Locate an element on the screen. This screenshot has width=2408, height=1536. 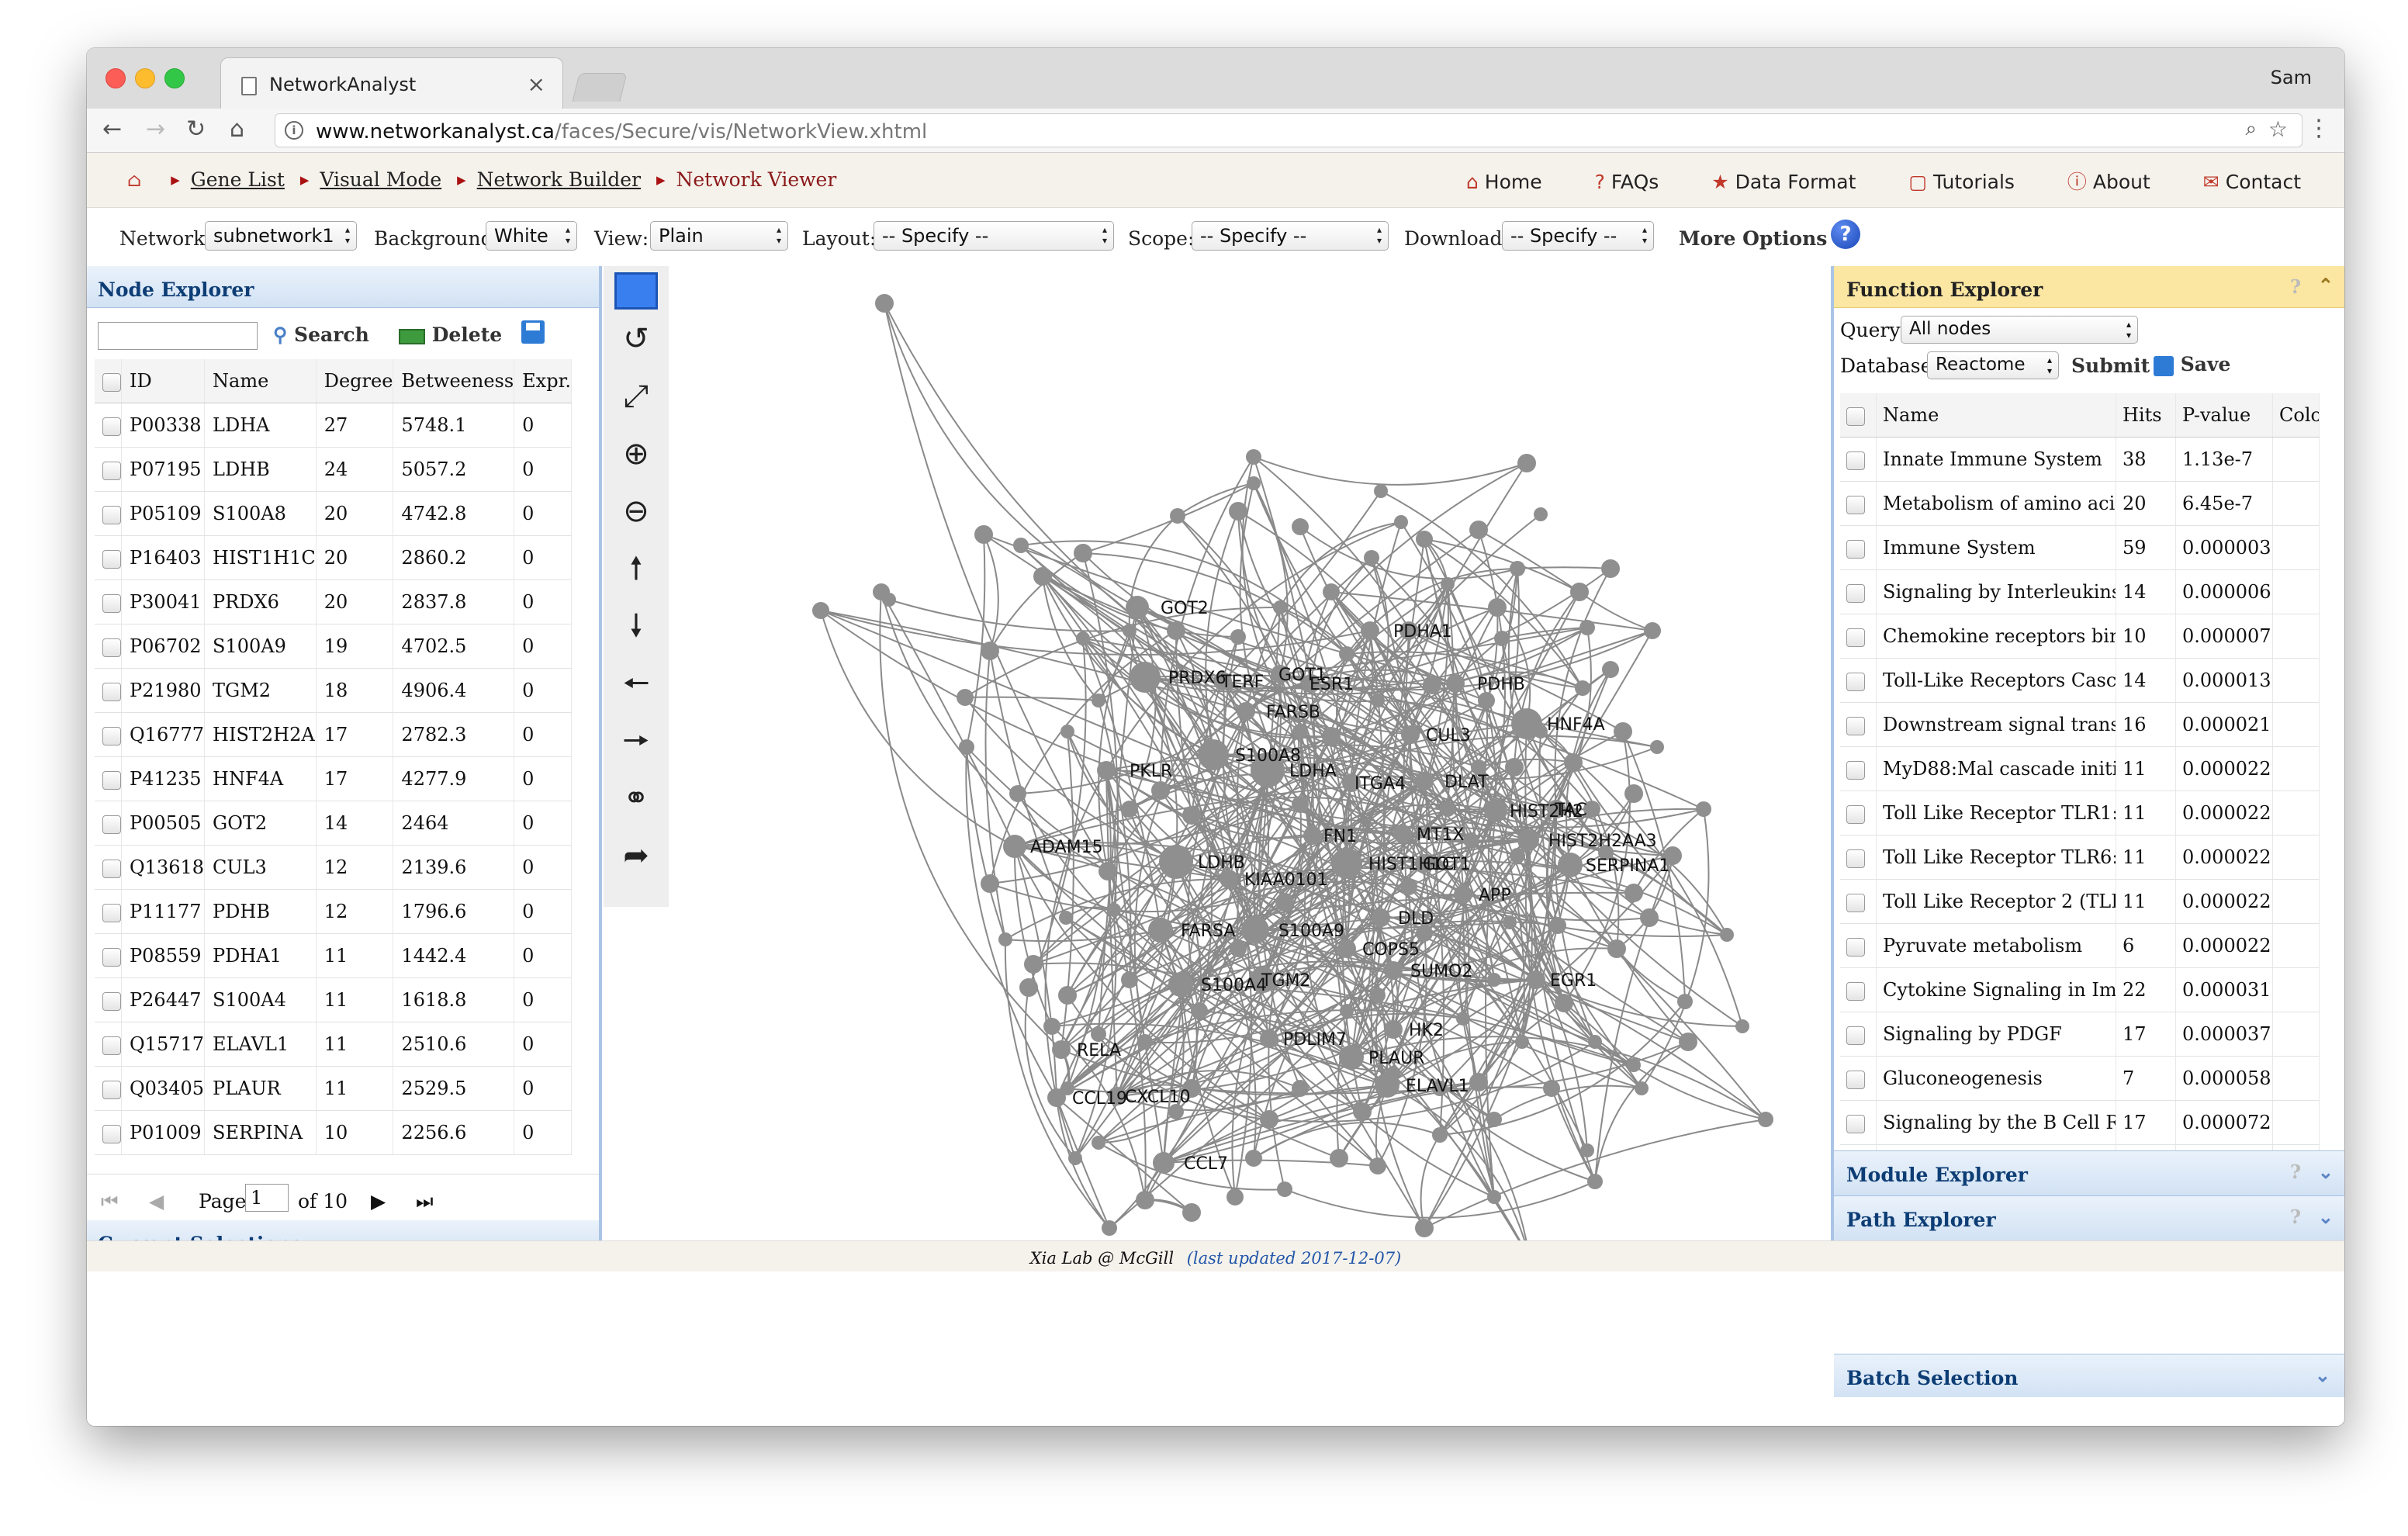
nav-faqs-link: ? FAQs is located at coordinates (1627, 182).